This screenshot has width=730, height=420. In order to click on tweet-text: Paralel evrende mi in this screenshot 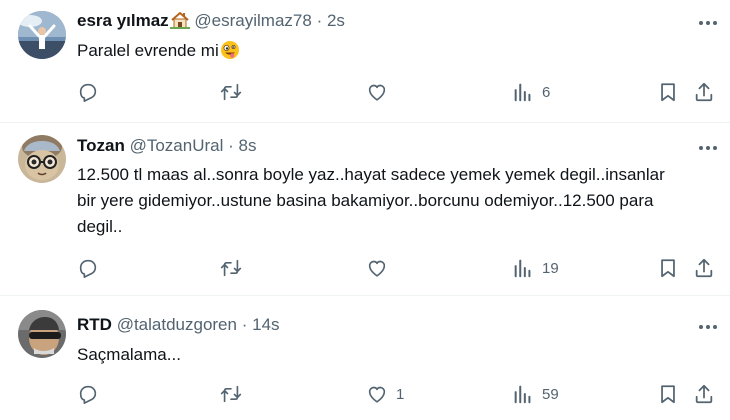, I will do `click(377, 51)`.